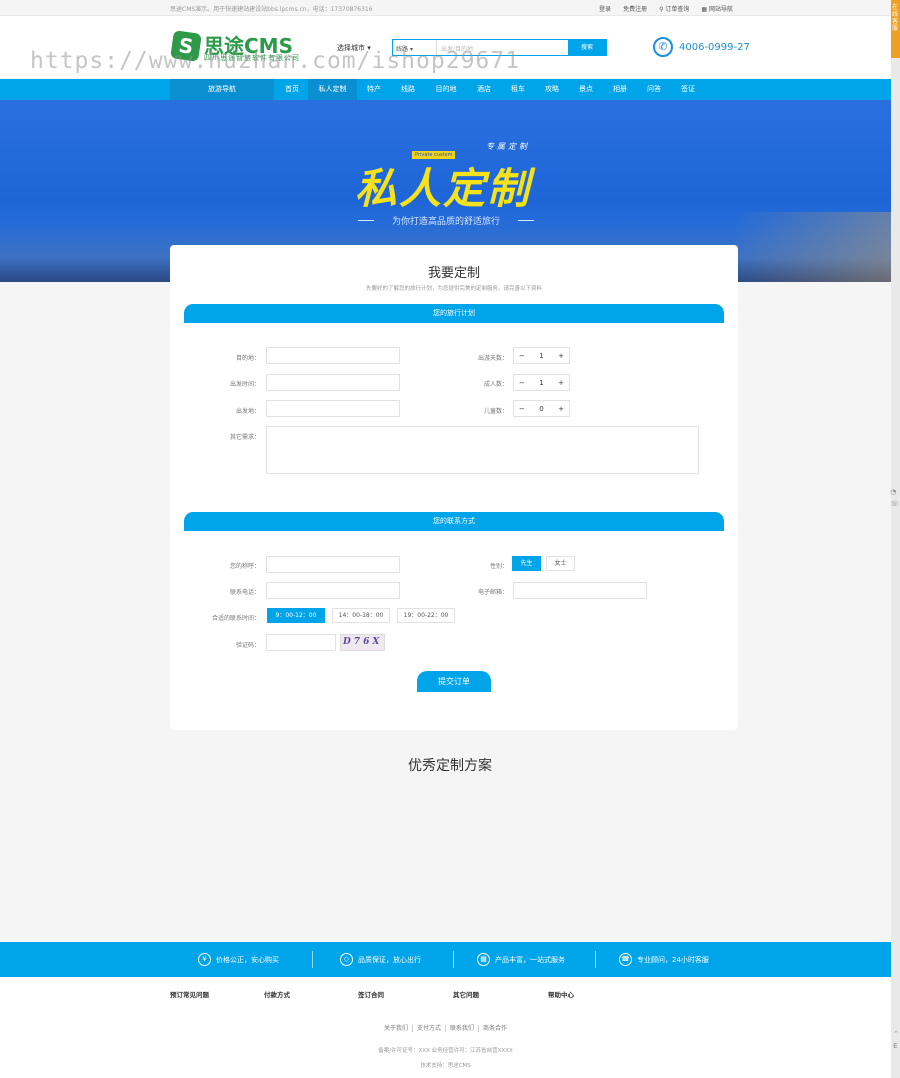  What do you see at coordinates (374, 89) in the screenshot?
I see `nav-item-specialty: 特产` at bounding box center [374, 89].